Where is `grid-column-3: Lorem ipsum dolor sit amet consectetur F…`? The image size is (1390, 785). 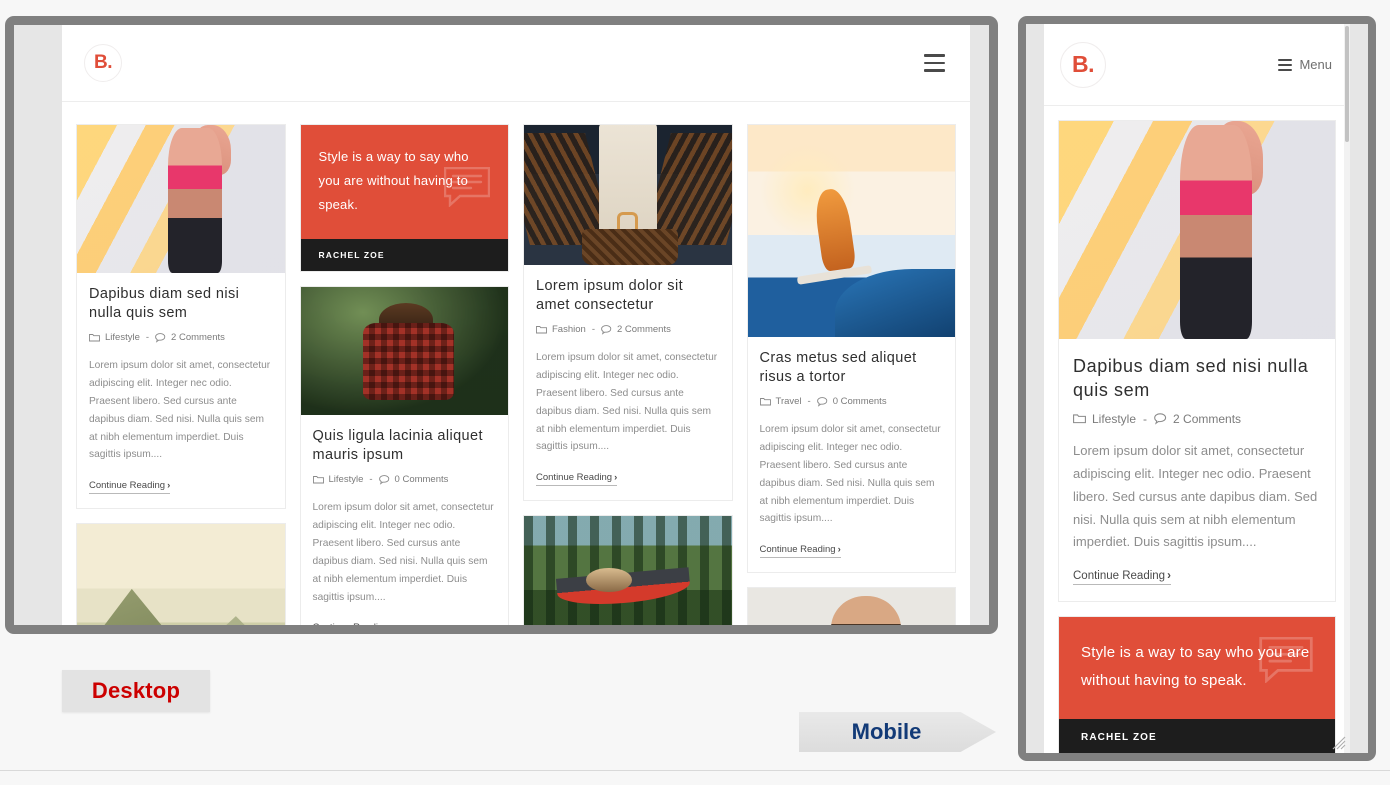
grid-column-3: Lorem ipsum dolor sit amet consectetur F… is located at coordinates (628, 374).